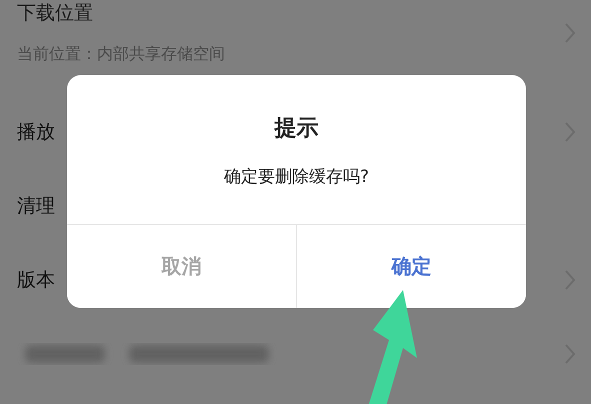 The width and height of the screenshot is (591, 404). I want to click on dialog-message: 确定要删除缓存吗?, so click(297, 177).